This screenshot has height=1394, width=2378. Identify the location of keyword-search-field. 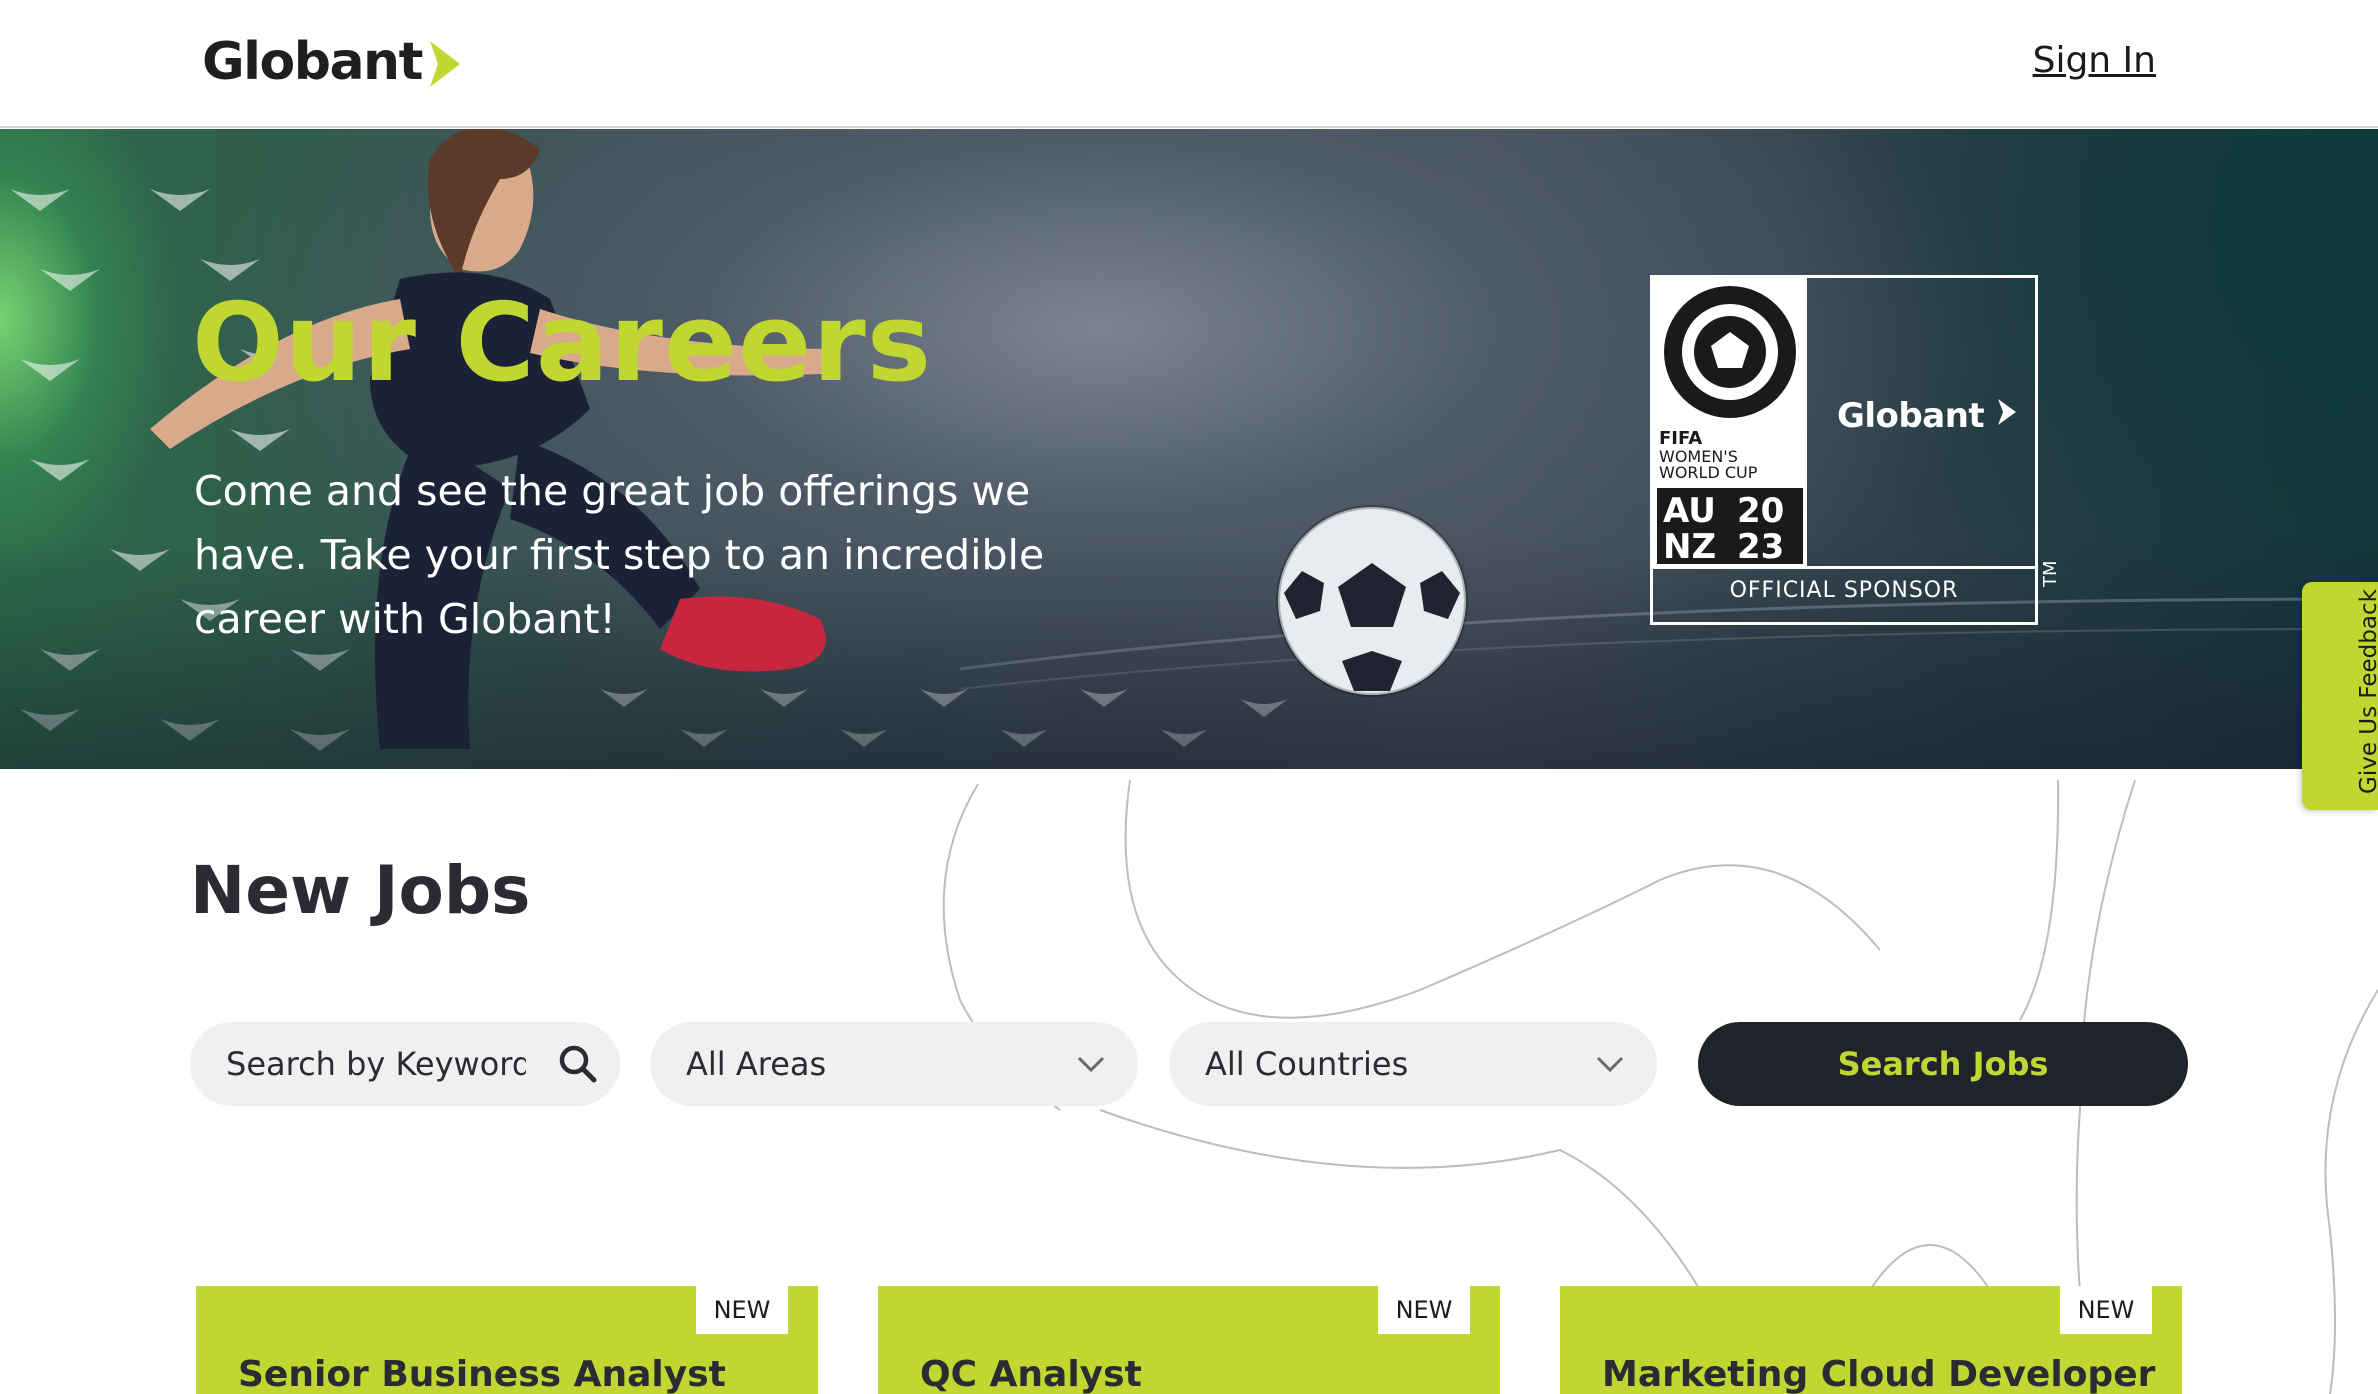
(405, 1064).